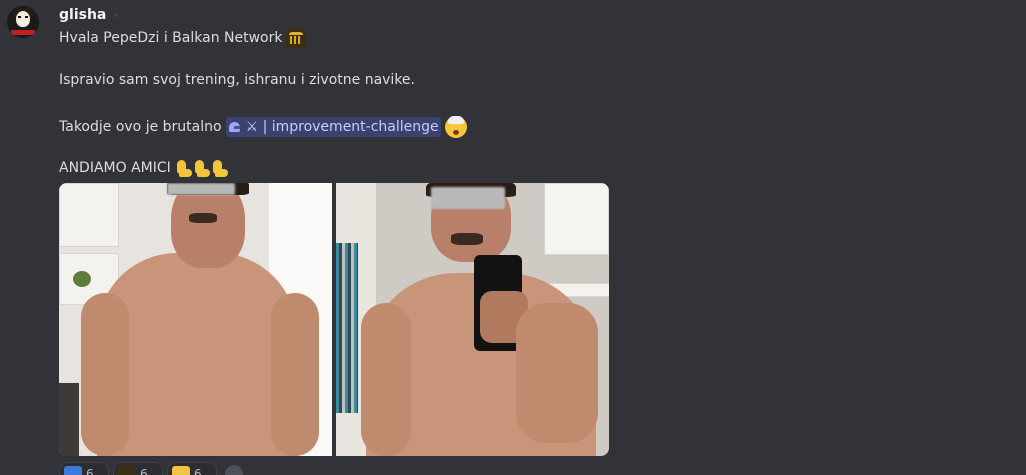 This screenshot has height=475, width=1026. I want to click on message-line-4: ANDIAMO AMICI, so click(144, 168).